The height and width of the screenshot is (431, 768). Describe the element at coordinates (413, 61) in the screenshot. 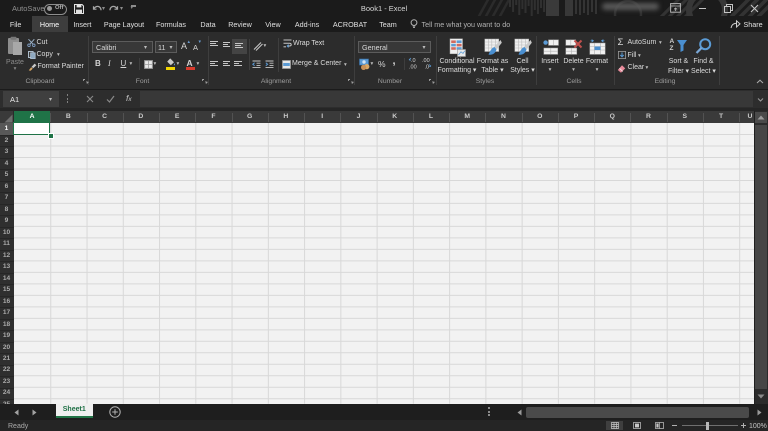

I see `svg-text: .0` at that location.